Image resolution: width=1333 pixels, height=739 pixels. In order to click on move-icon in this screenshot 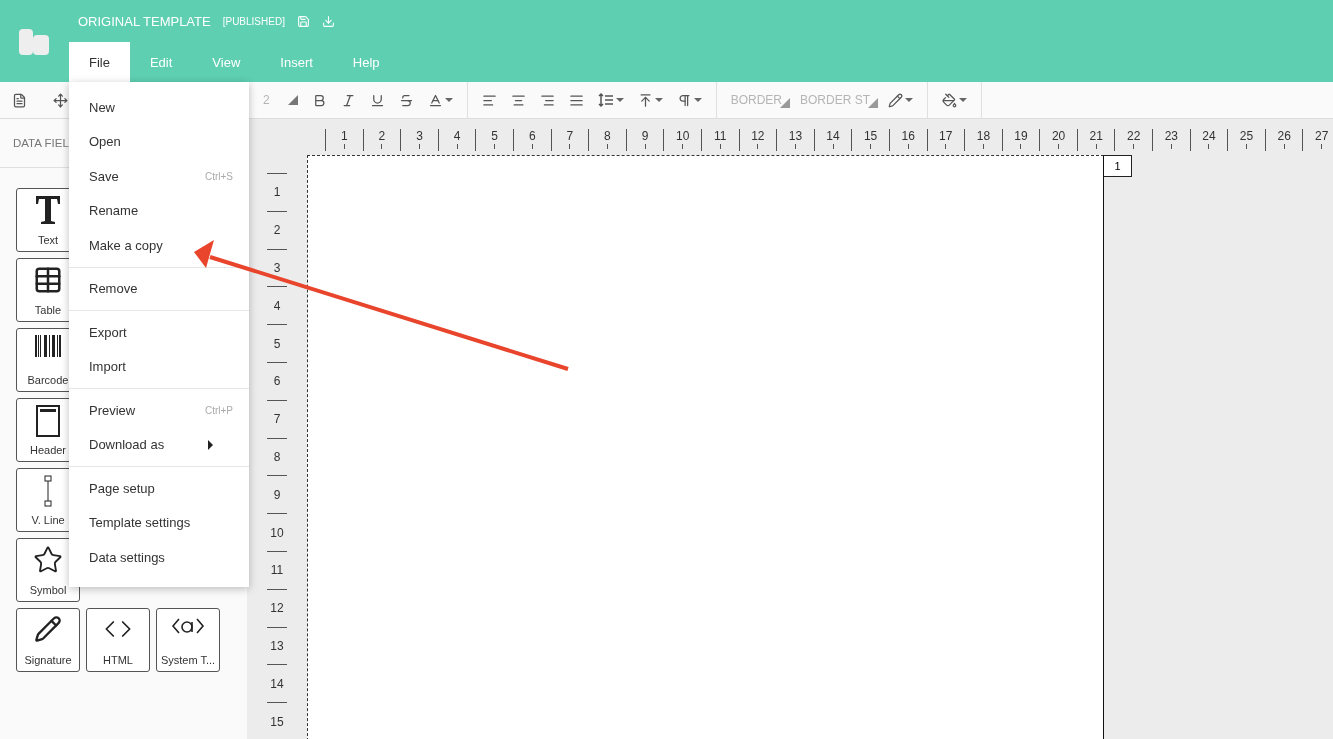, I will do `click(60, 100)`.